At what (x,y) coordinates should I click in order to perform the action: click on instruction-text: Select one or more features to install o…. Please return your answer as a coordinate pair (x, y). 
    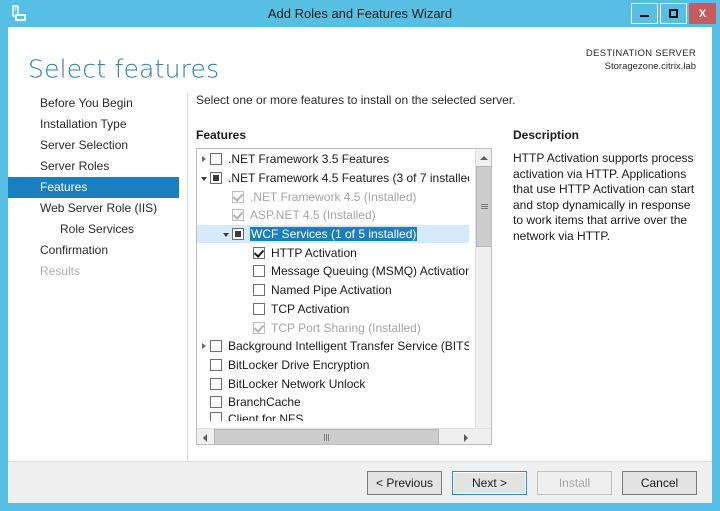
    Looking at the image, I should click on (356, 100).